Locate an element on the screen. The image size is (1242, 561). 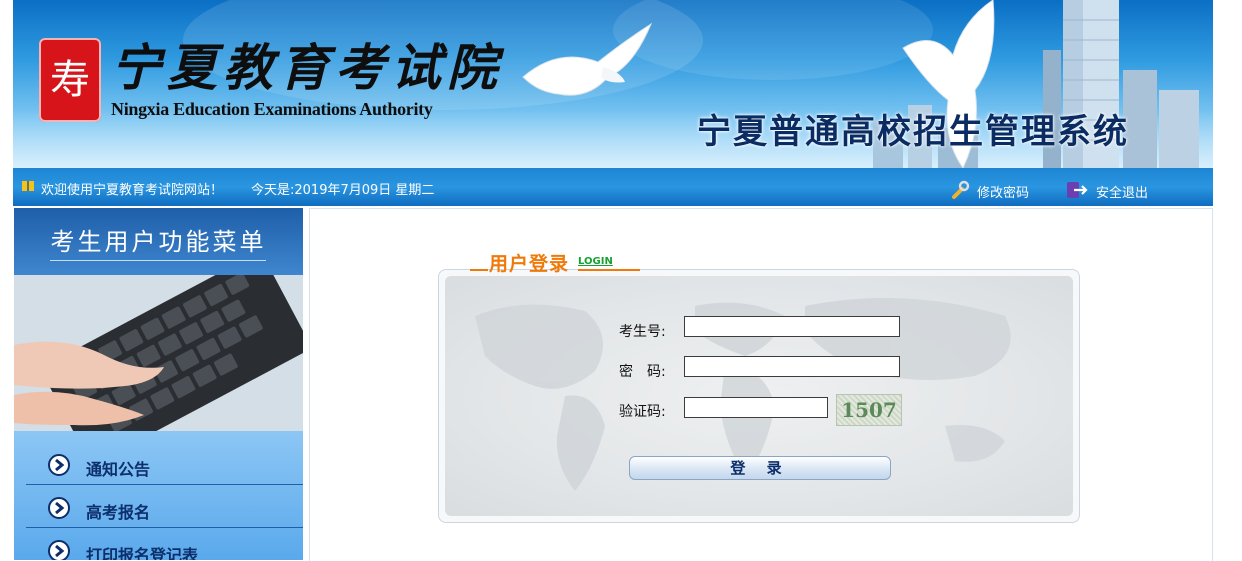
logout-link: 安全退出 is located at coordinates (1122, 191).